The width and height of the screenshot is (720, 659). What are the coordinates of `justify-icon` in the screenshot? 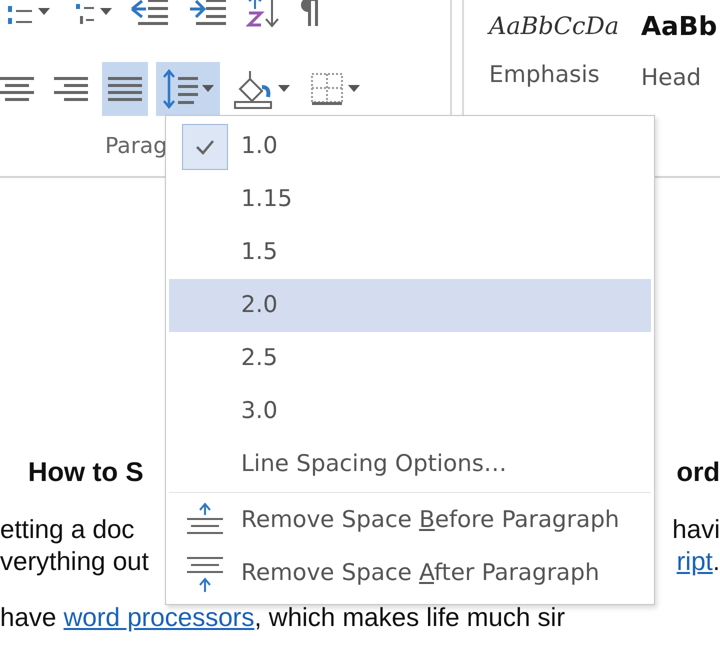 It's located at (125, 89).